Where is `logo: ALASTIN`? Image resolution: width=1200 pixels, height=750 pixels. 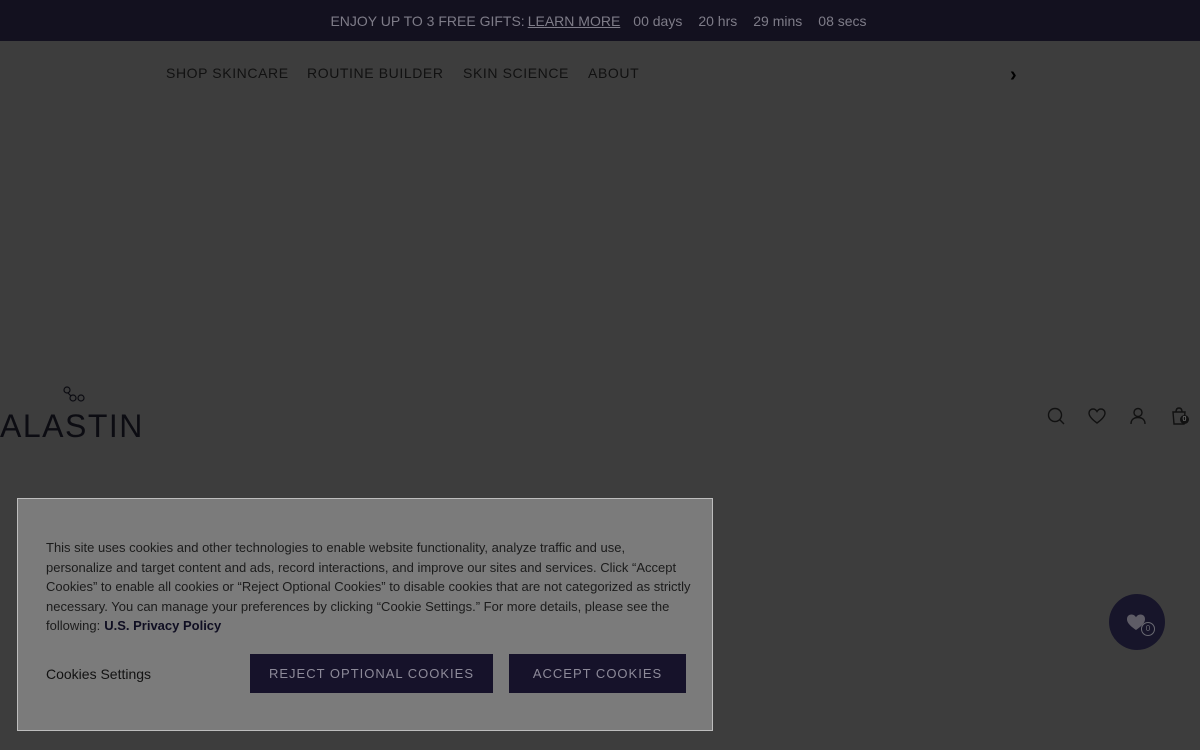
logo: ALASTIN is located at coordinates (80, 417).